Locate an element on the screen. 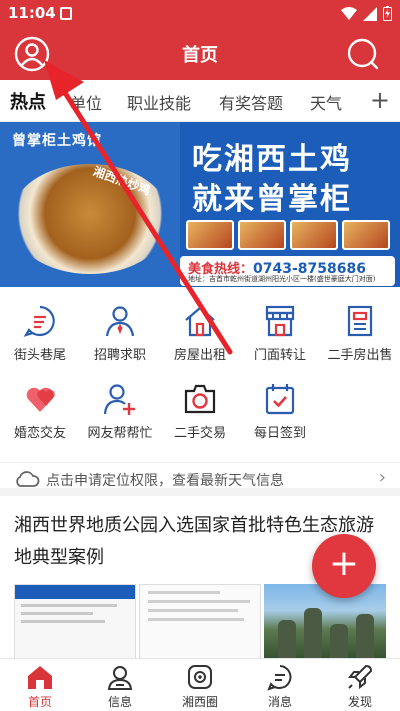 The image size is (400, 711). message-icon is located at coordinates (279, 678).